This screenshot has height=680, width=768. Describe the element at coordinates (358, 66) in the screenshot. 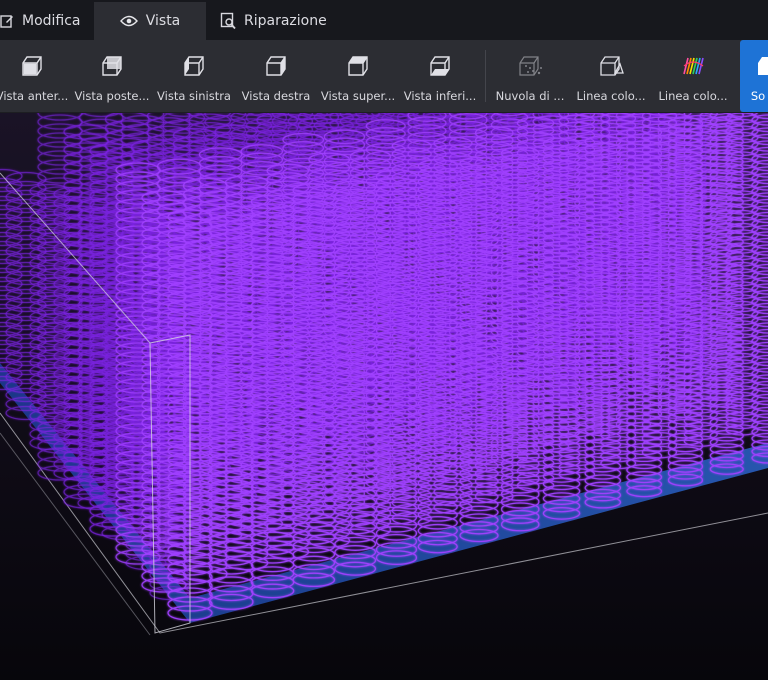

I see `cube-top-icon` at that location.